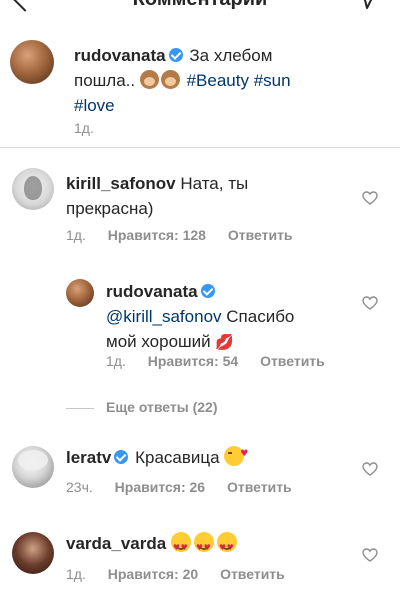 This screenshot has height=600, width=400. I want to click on direct-send-icon, so click(367, 5).